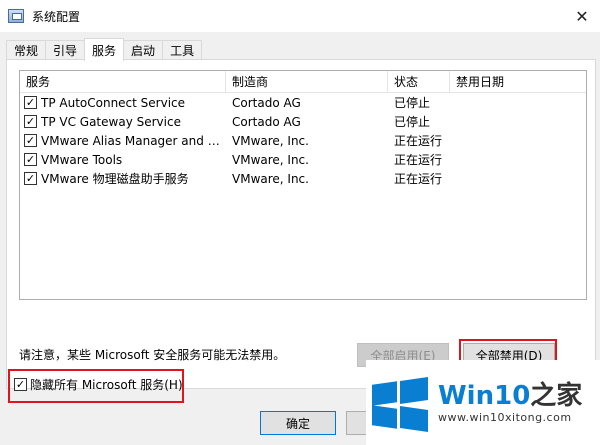 The height and width of the screenshot is (445, 600). Describe the element at coordinates (298, 423) in the screenshot. I see `ok-button: 确定` at that location.